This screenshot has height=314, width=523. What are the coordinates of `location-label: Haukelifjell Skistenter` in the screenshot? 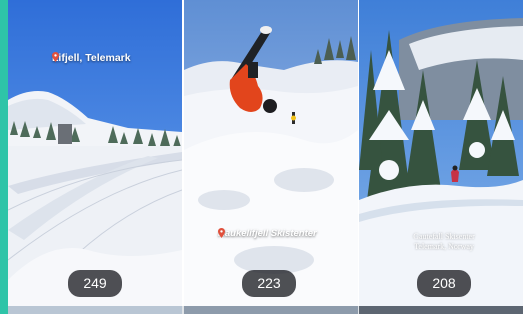 It's located at (267, 233).